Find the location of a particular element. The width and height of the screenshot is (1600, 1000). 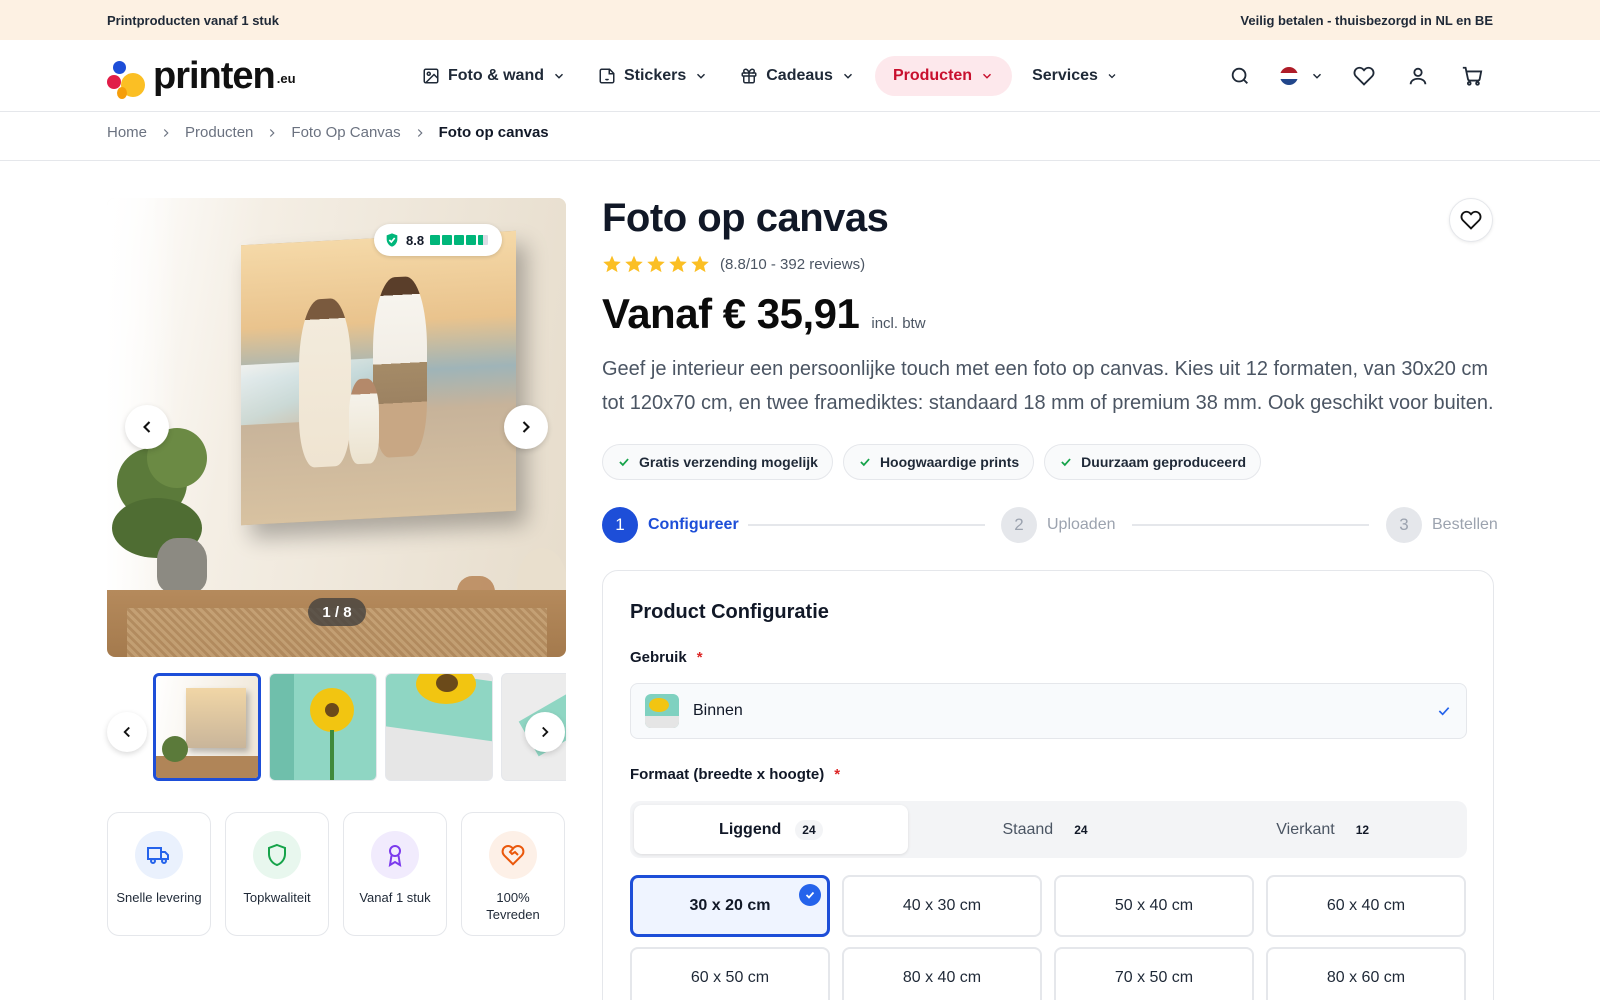

header-actions is located at coordinates (1356, 76).